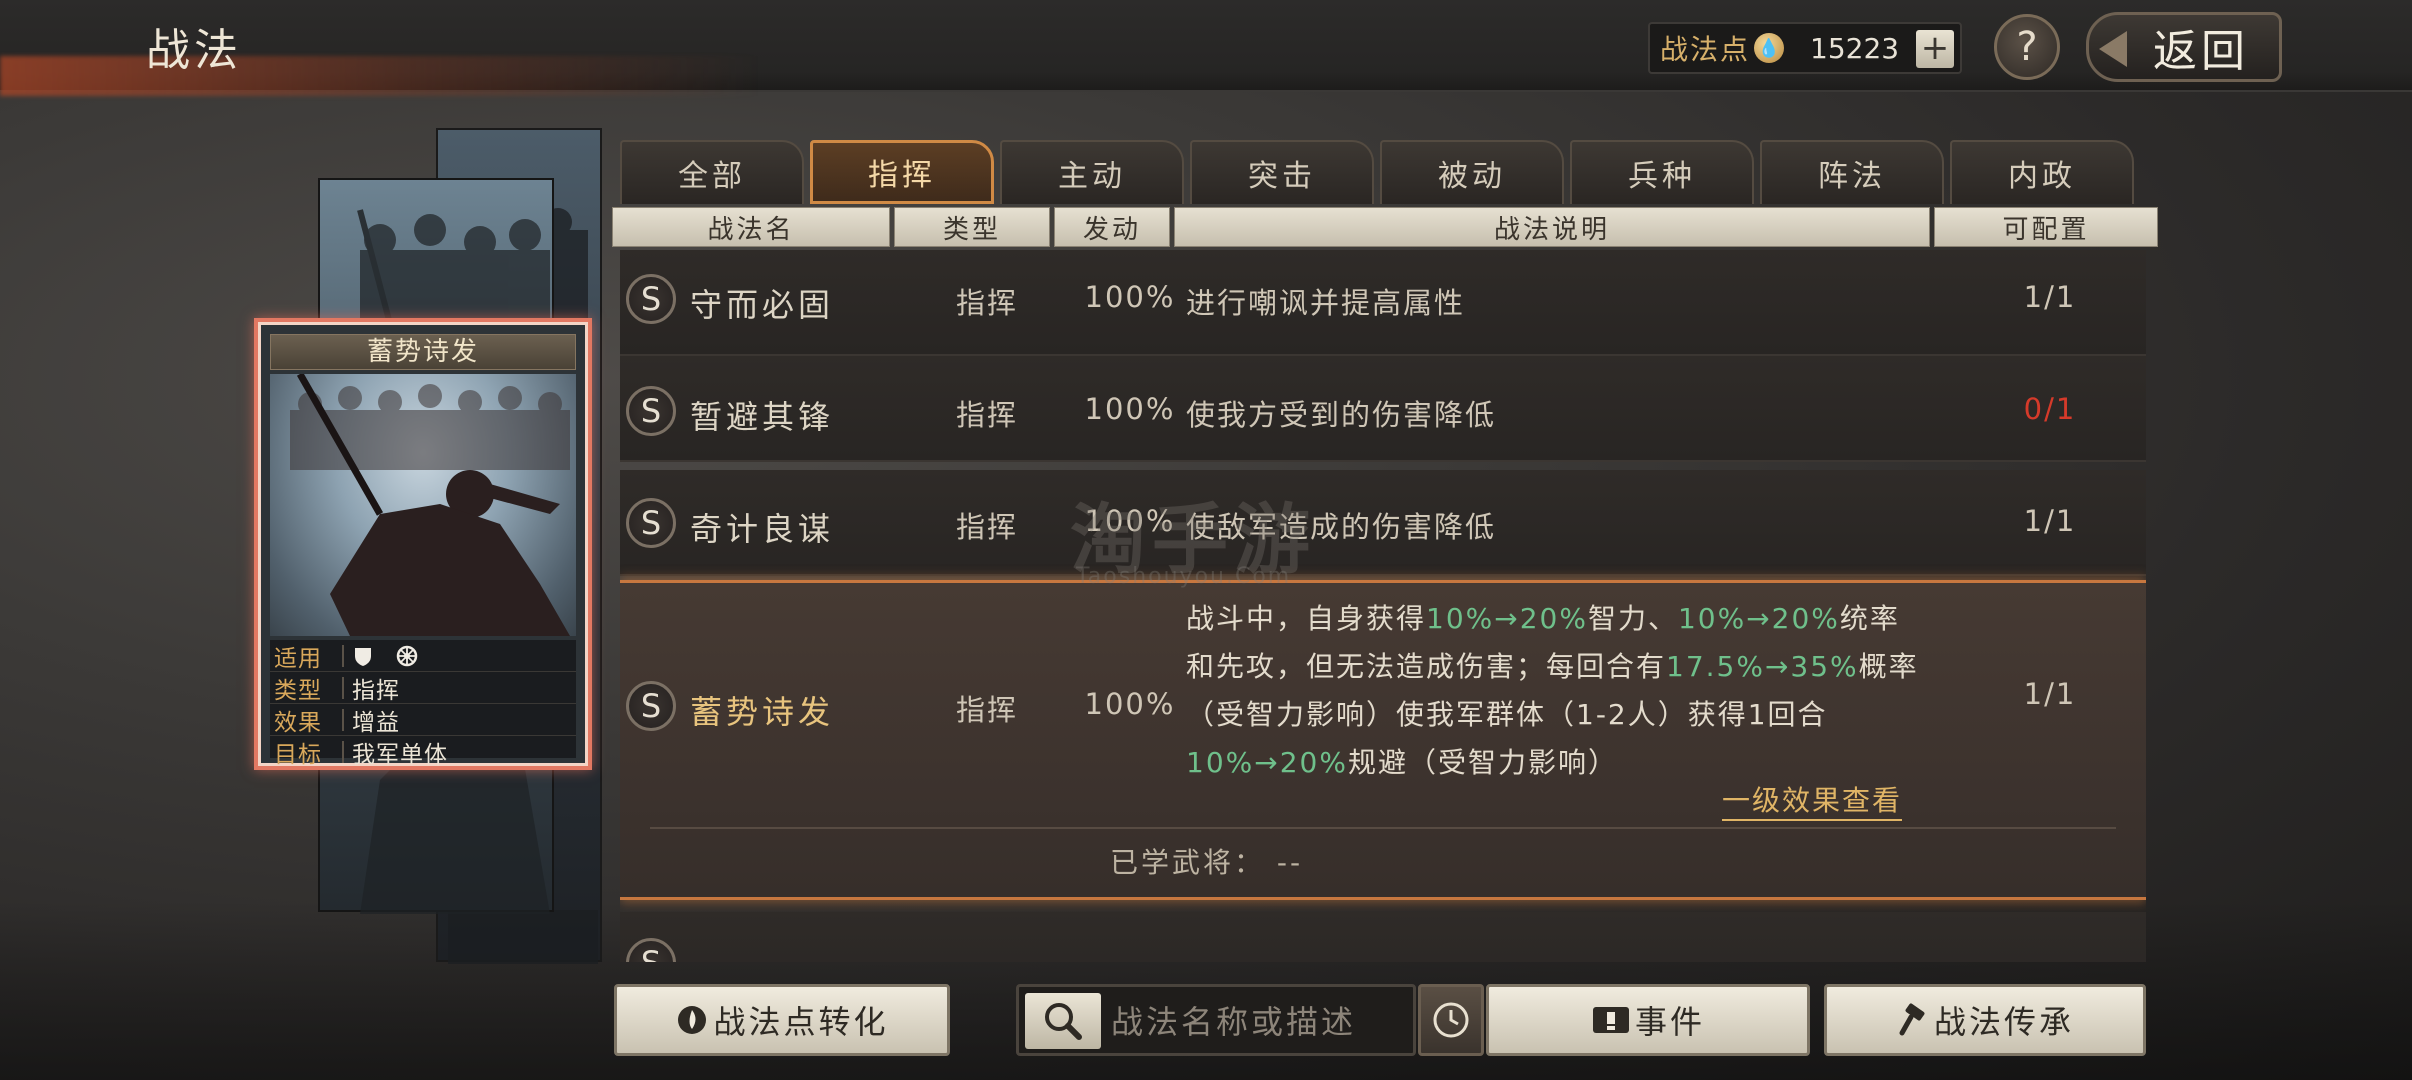  Describe the element at coordinates (1632, 618) in the screenshot. I see `desc-text: 智力、` at that location.